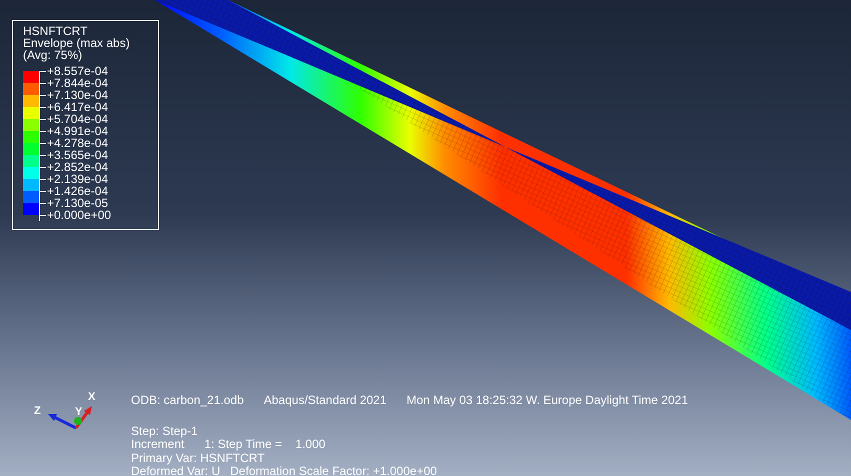  Describe the element at coordinates (77, 83) in the screenshot. I see `legend-value: +7.844e-04` at that location.